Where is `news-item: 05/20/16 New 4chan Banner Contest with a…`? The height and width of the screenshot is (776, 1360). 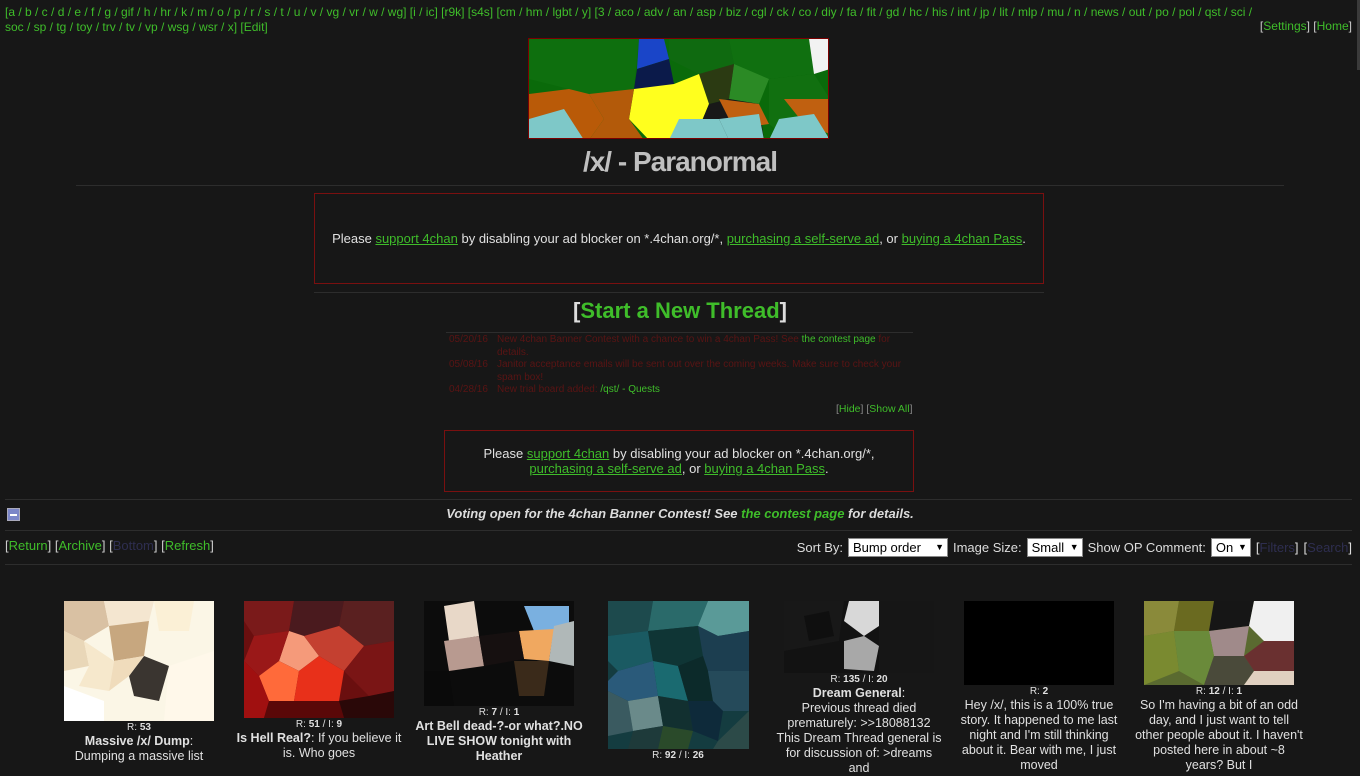 news-item: 05/20/16 New 4chan Banner Contest with a… is located at coordinates (679, 346).